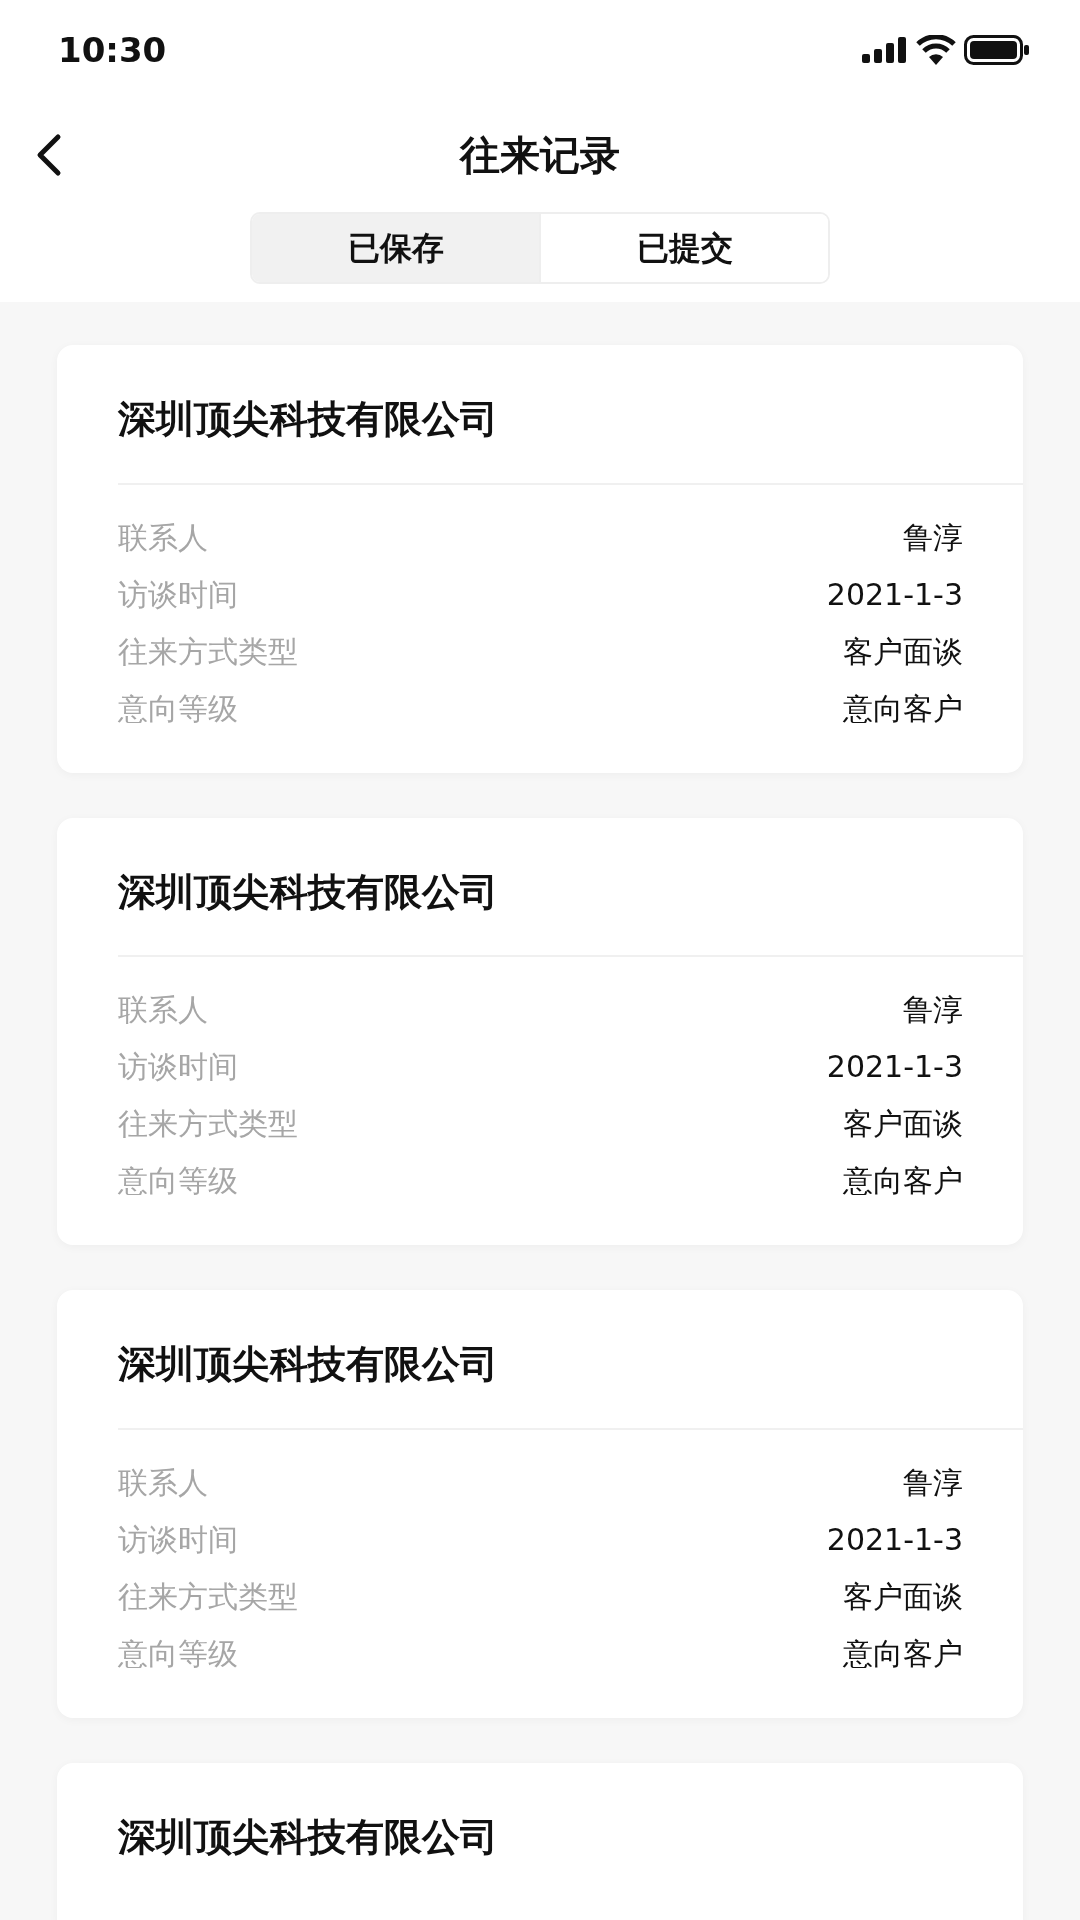 The height and width of the screenshot is (1920, 1080). Describe the element at coordinates (683, 248) in the screenshot. I see `tab: 已提交` at that location.